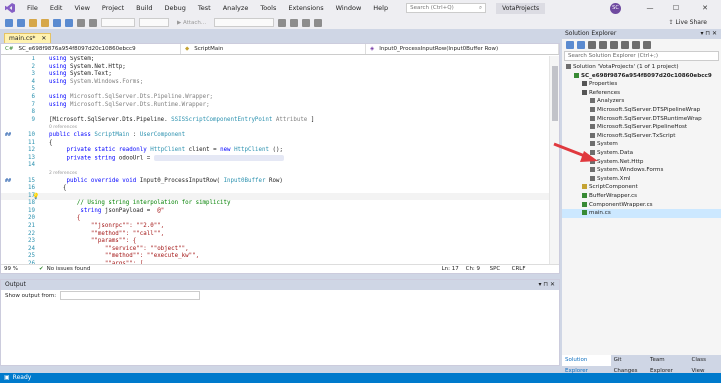 The height and width of the screenshot is (383, 721). What do you see at coordinates (275, 90) in the screenshot?
I see `code-line: 5` at bounding box center [275, 90].